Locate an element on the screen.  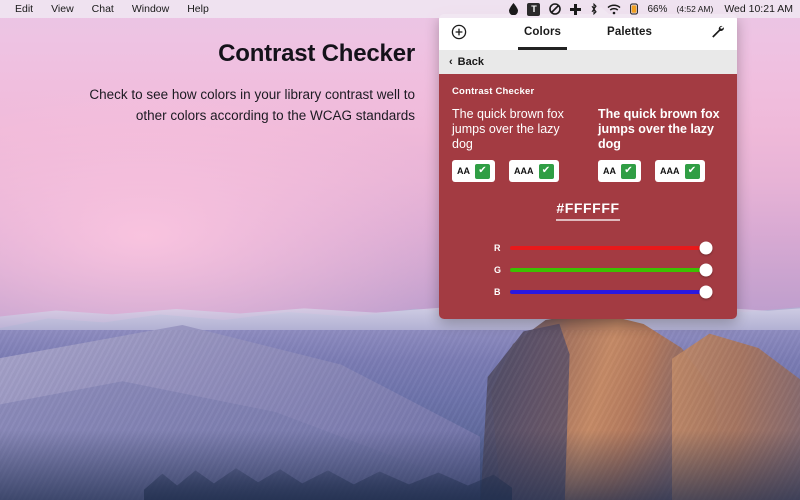
menu-item-window: Window is located at coordinates (150, 9).